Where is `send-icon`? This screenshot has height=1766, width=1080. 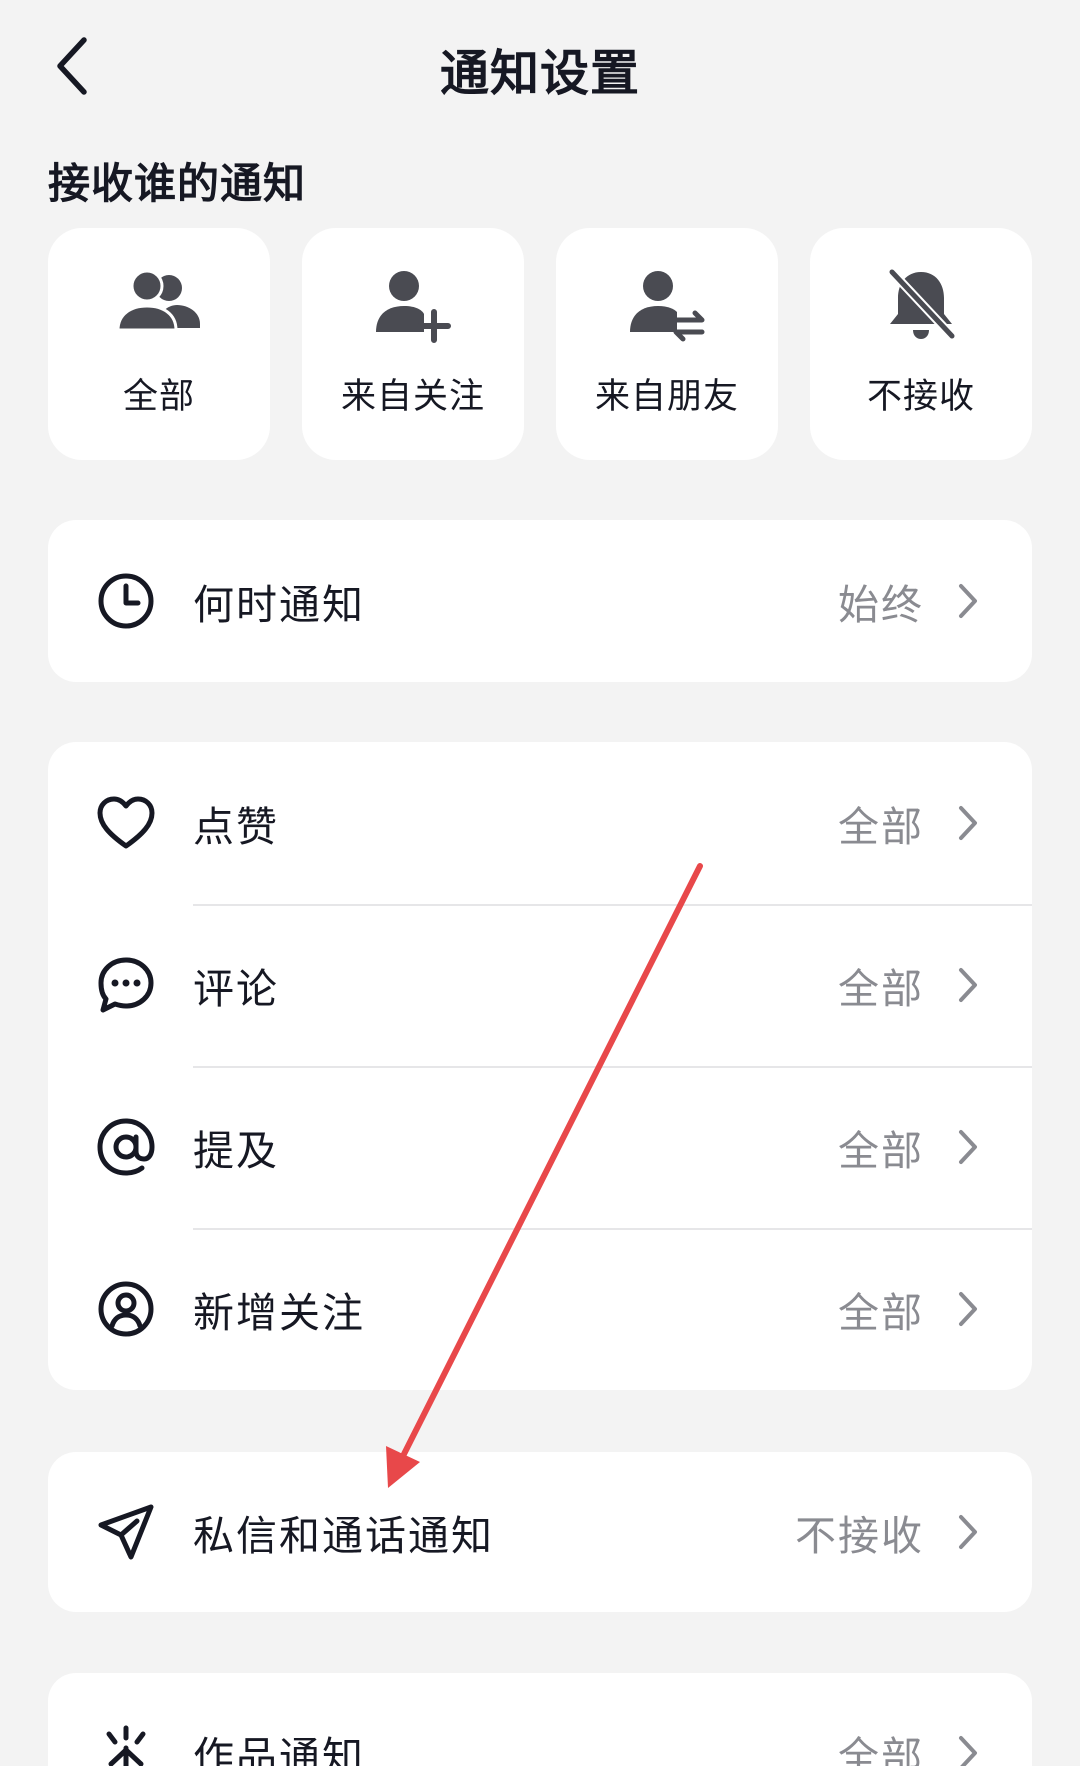
send-icon is located at coordinates (126, 1532).